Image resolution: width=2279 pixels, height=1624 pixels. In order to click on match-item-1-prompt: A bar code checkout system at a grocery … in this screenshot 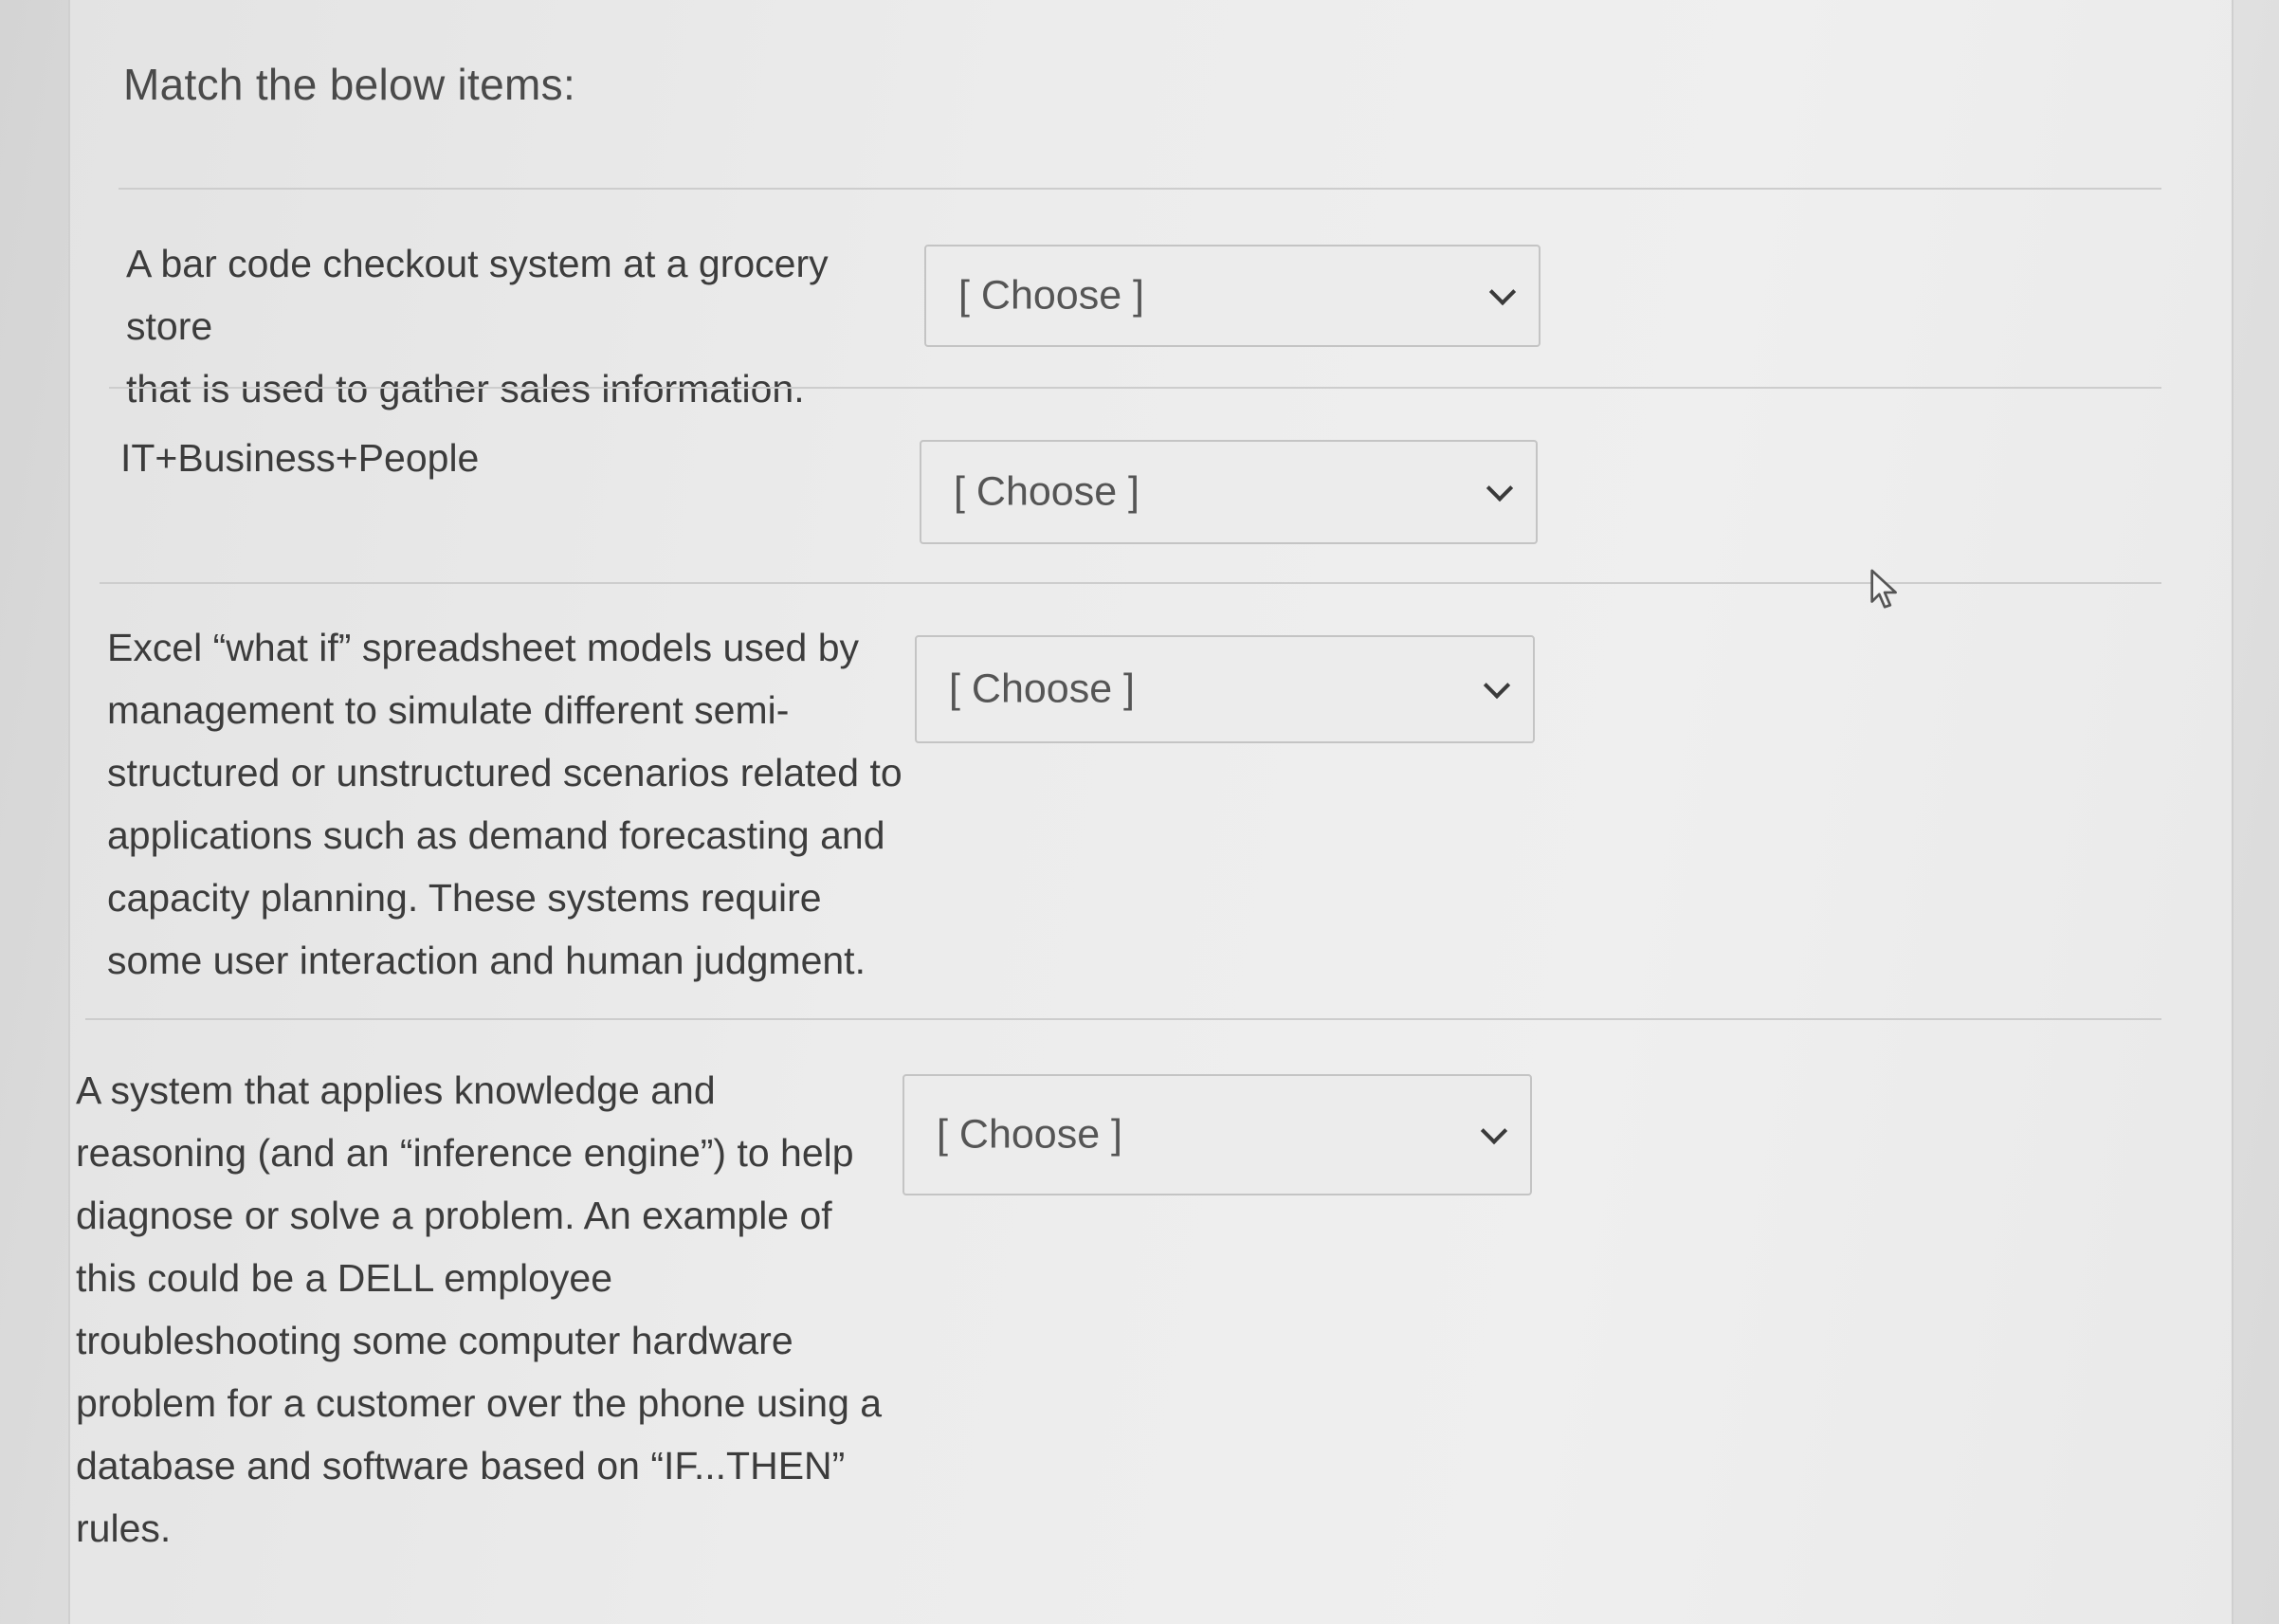, I will do `click(478, 326)`.